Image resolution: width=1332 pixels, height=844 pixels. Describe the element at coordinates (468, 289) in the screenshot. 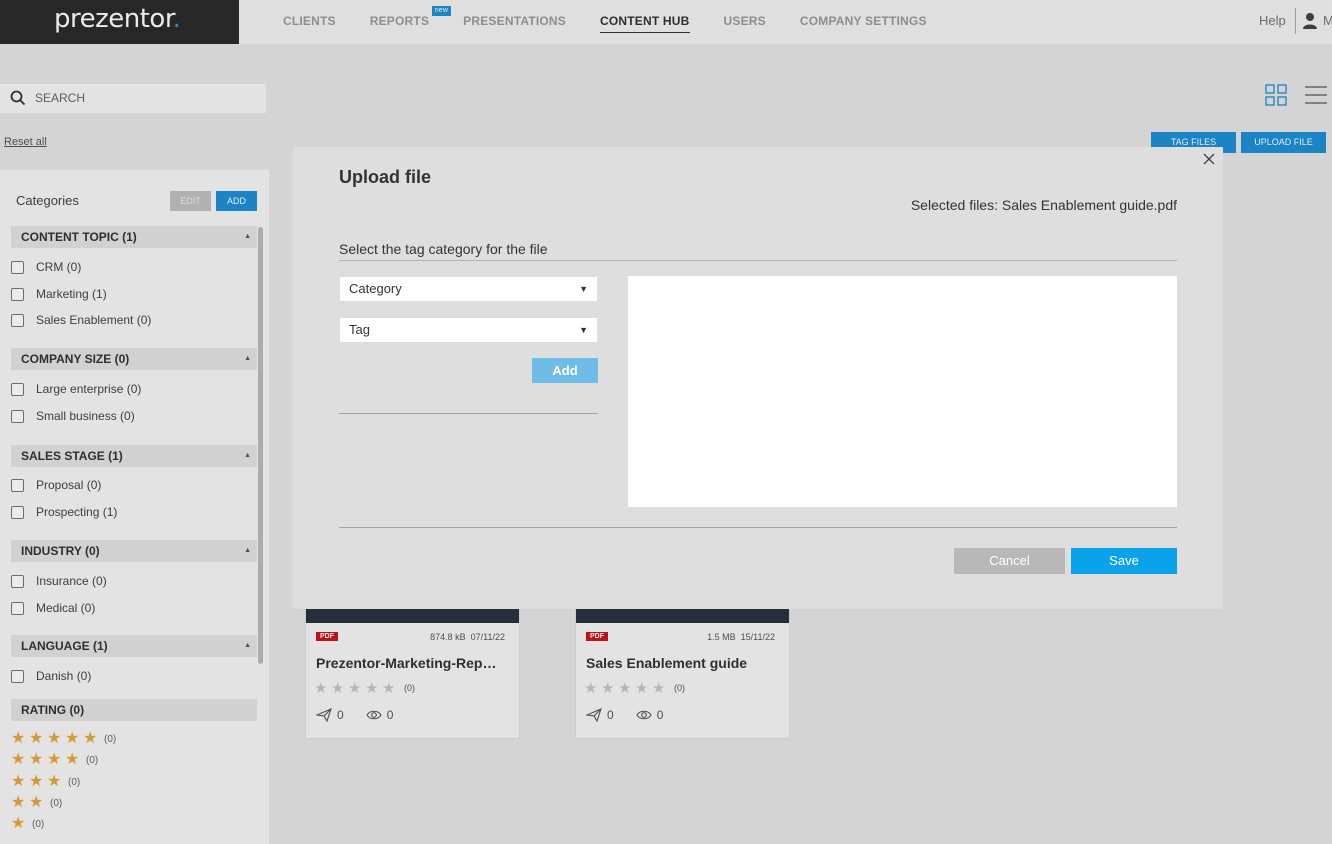

I see `category-select: Category ▼` at that location.